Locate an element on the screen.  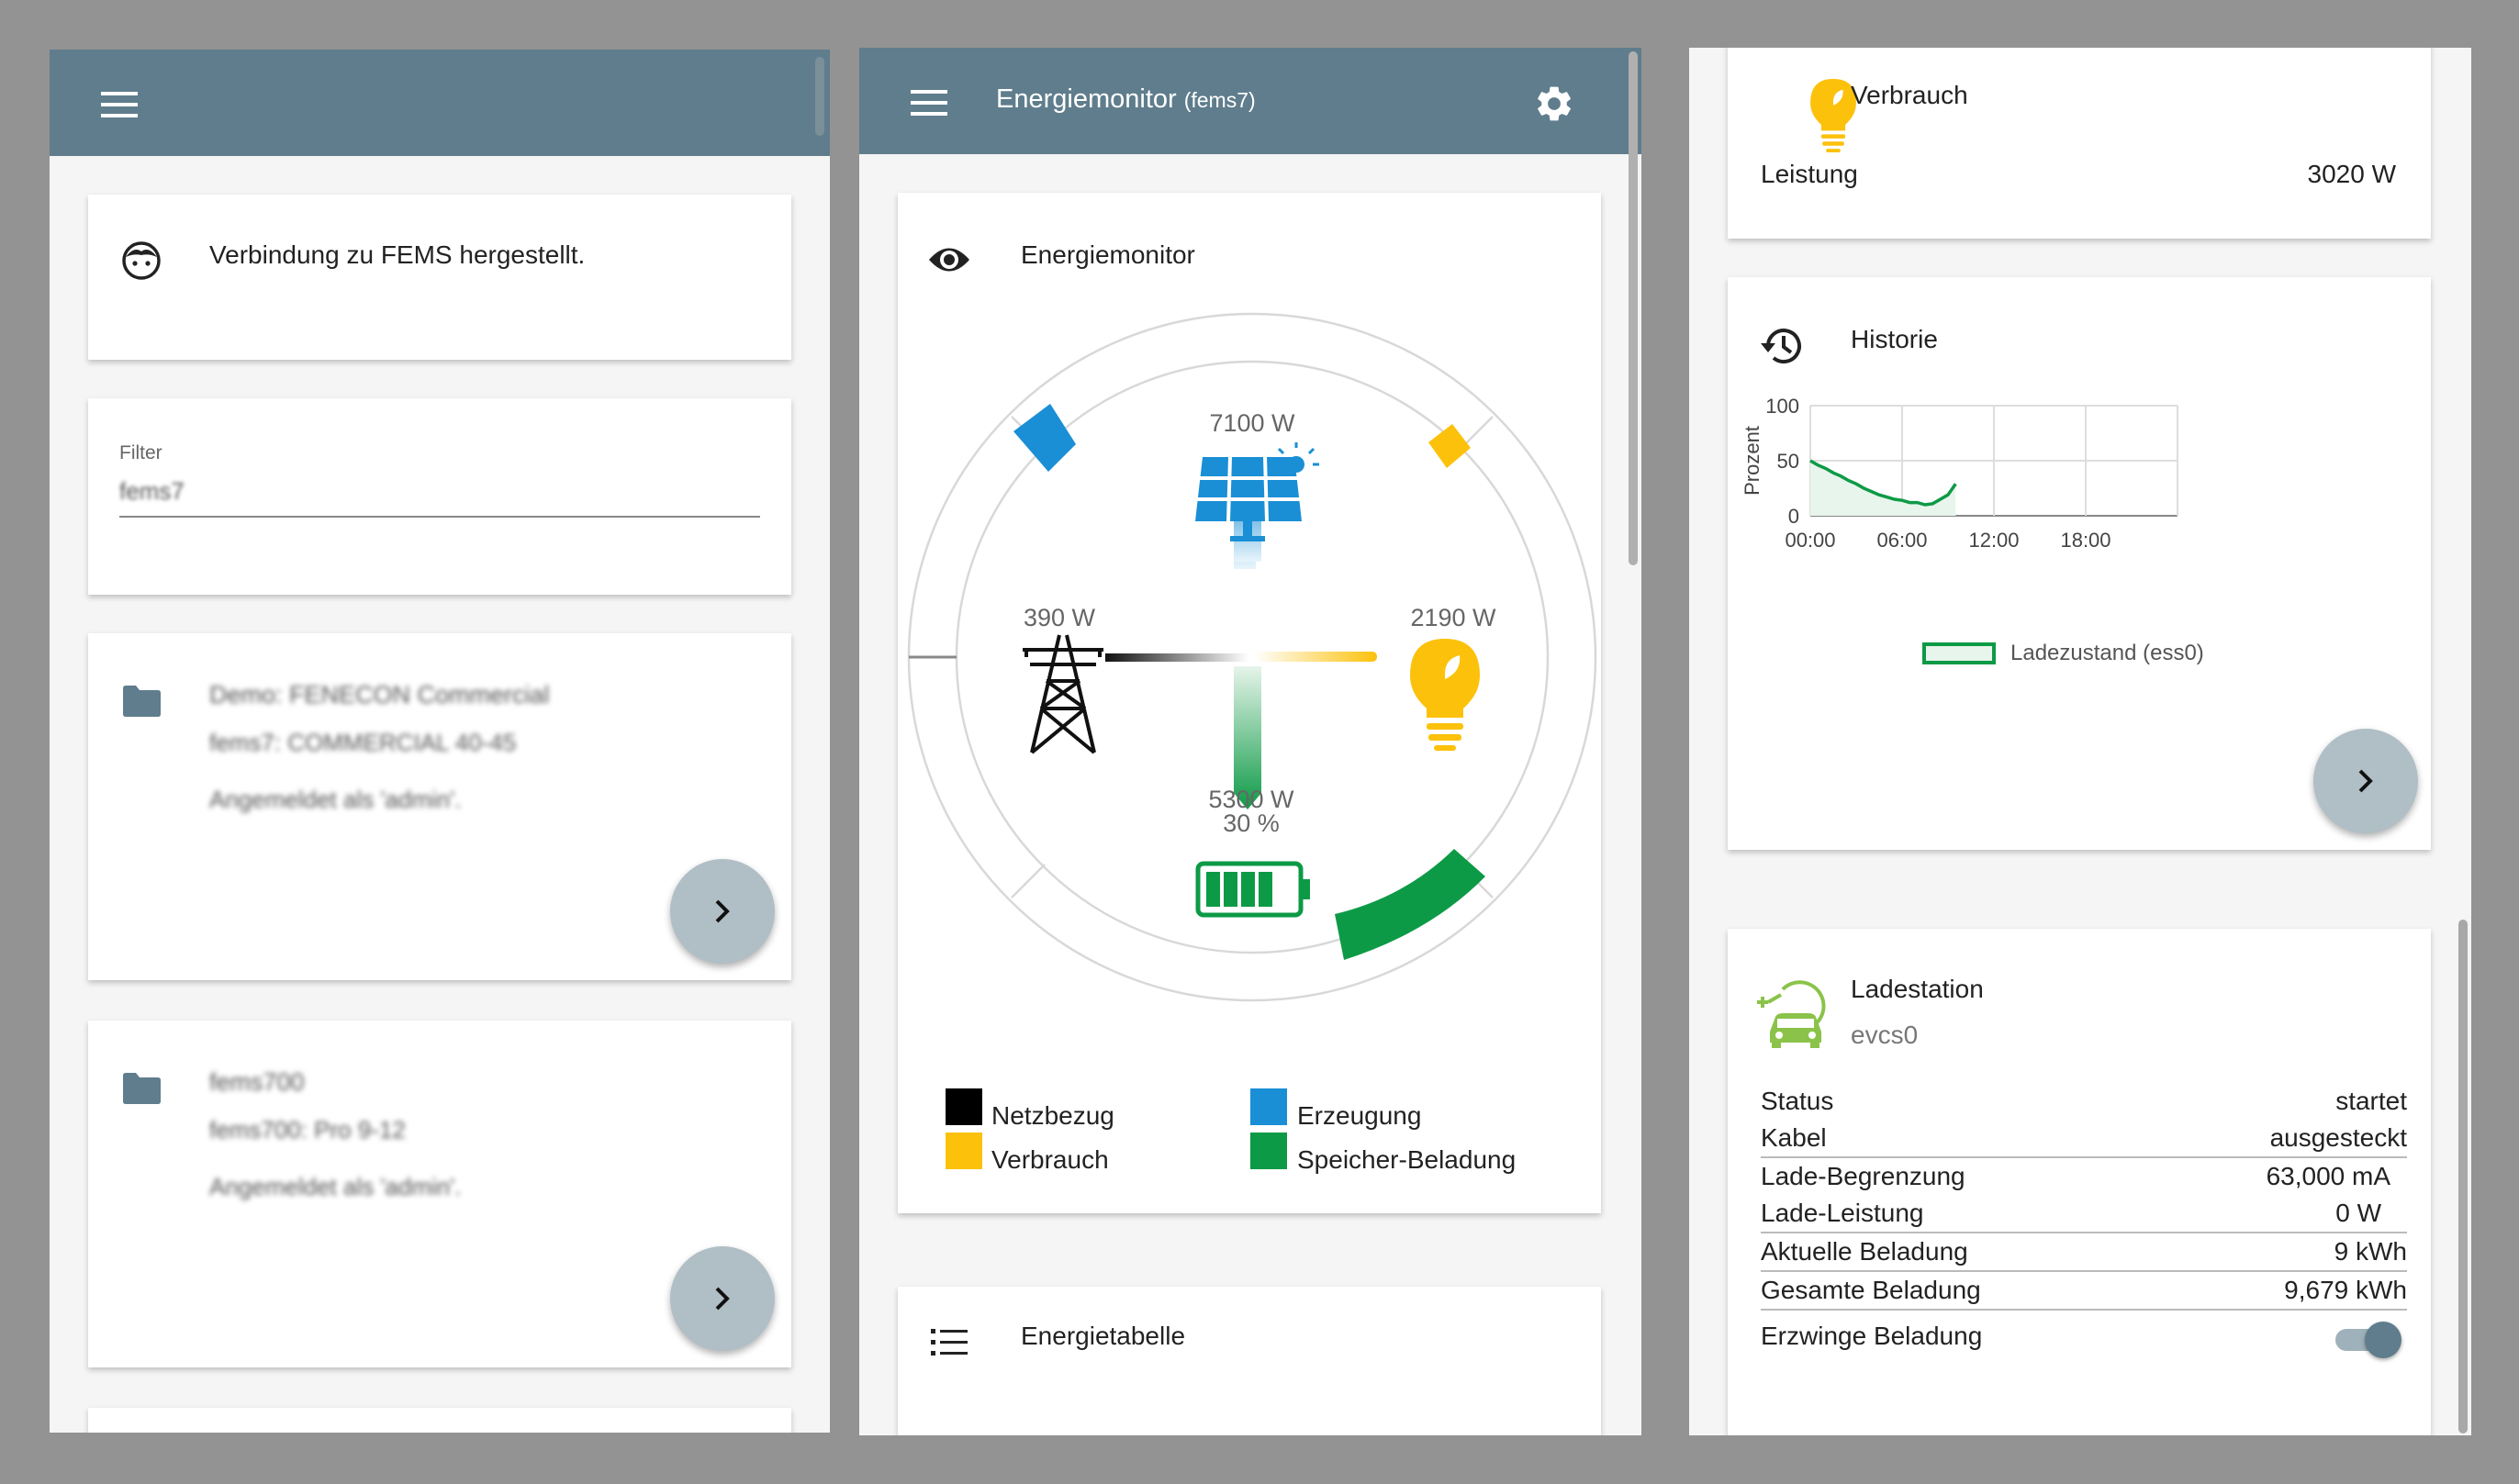
production-ring-segment is located at coordinates (1044, 438).